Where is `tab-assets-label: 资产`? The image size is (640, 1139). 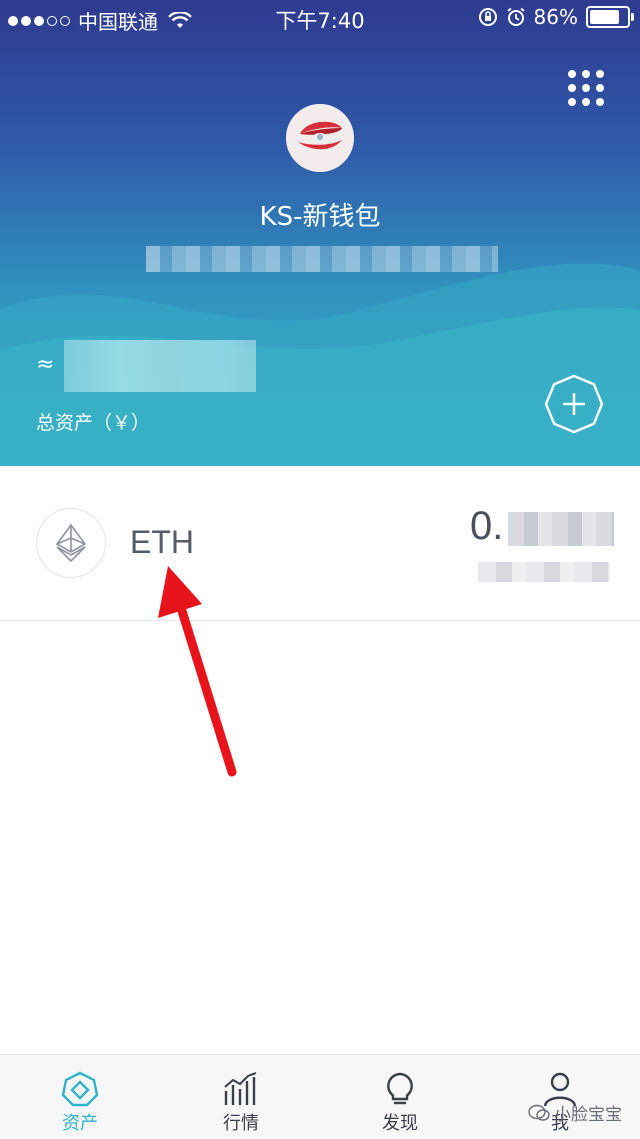
tab-assets-label: 资产 is located at coordinates (80, 1123).